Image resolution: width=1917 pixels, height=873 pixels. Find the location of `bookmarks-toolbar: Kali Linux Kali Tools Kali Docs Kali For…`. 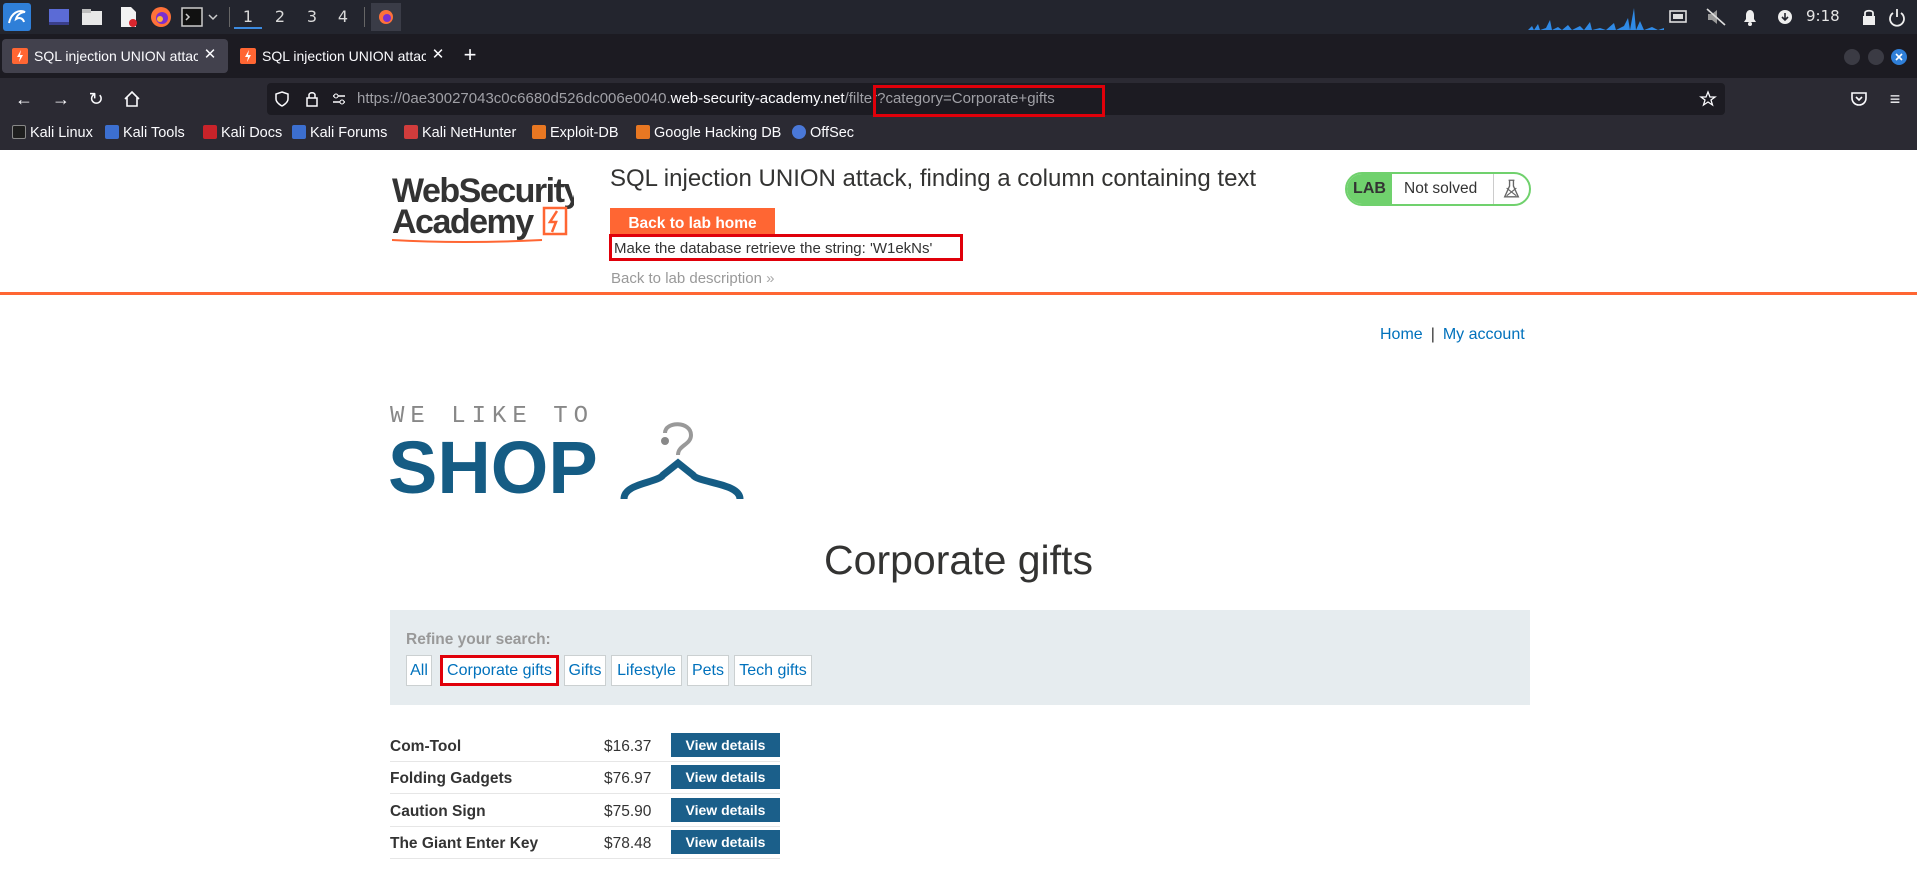

bookmarks-toolbar: Kali Linux Kali Tools Kali Docs Kali For… is located at coordinates (958, 135).